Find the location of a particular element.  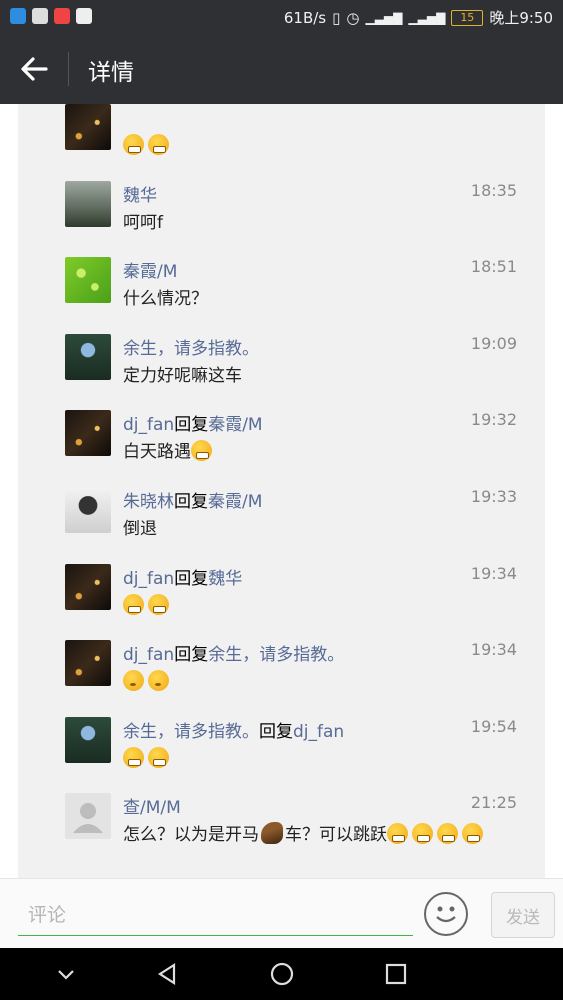

chevron-down-icon is located at coordinates (66, 974).